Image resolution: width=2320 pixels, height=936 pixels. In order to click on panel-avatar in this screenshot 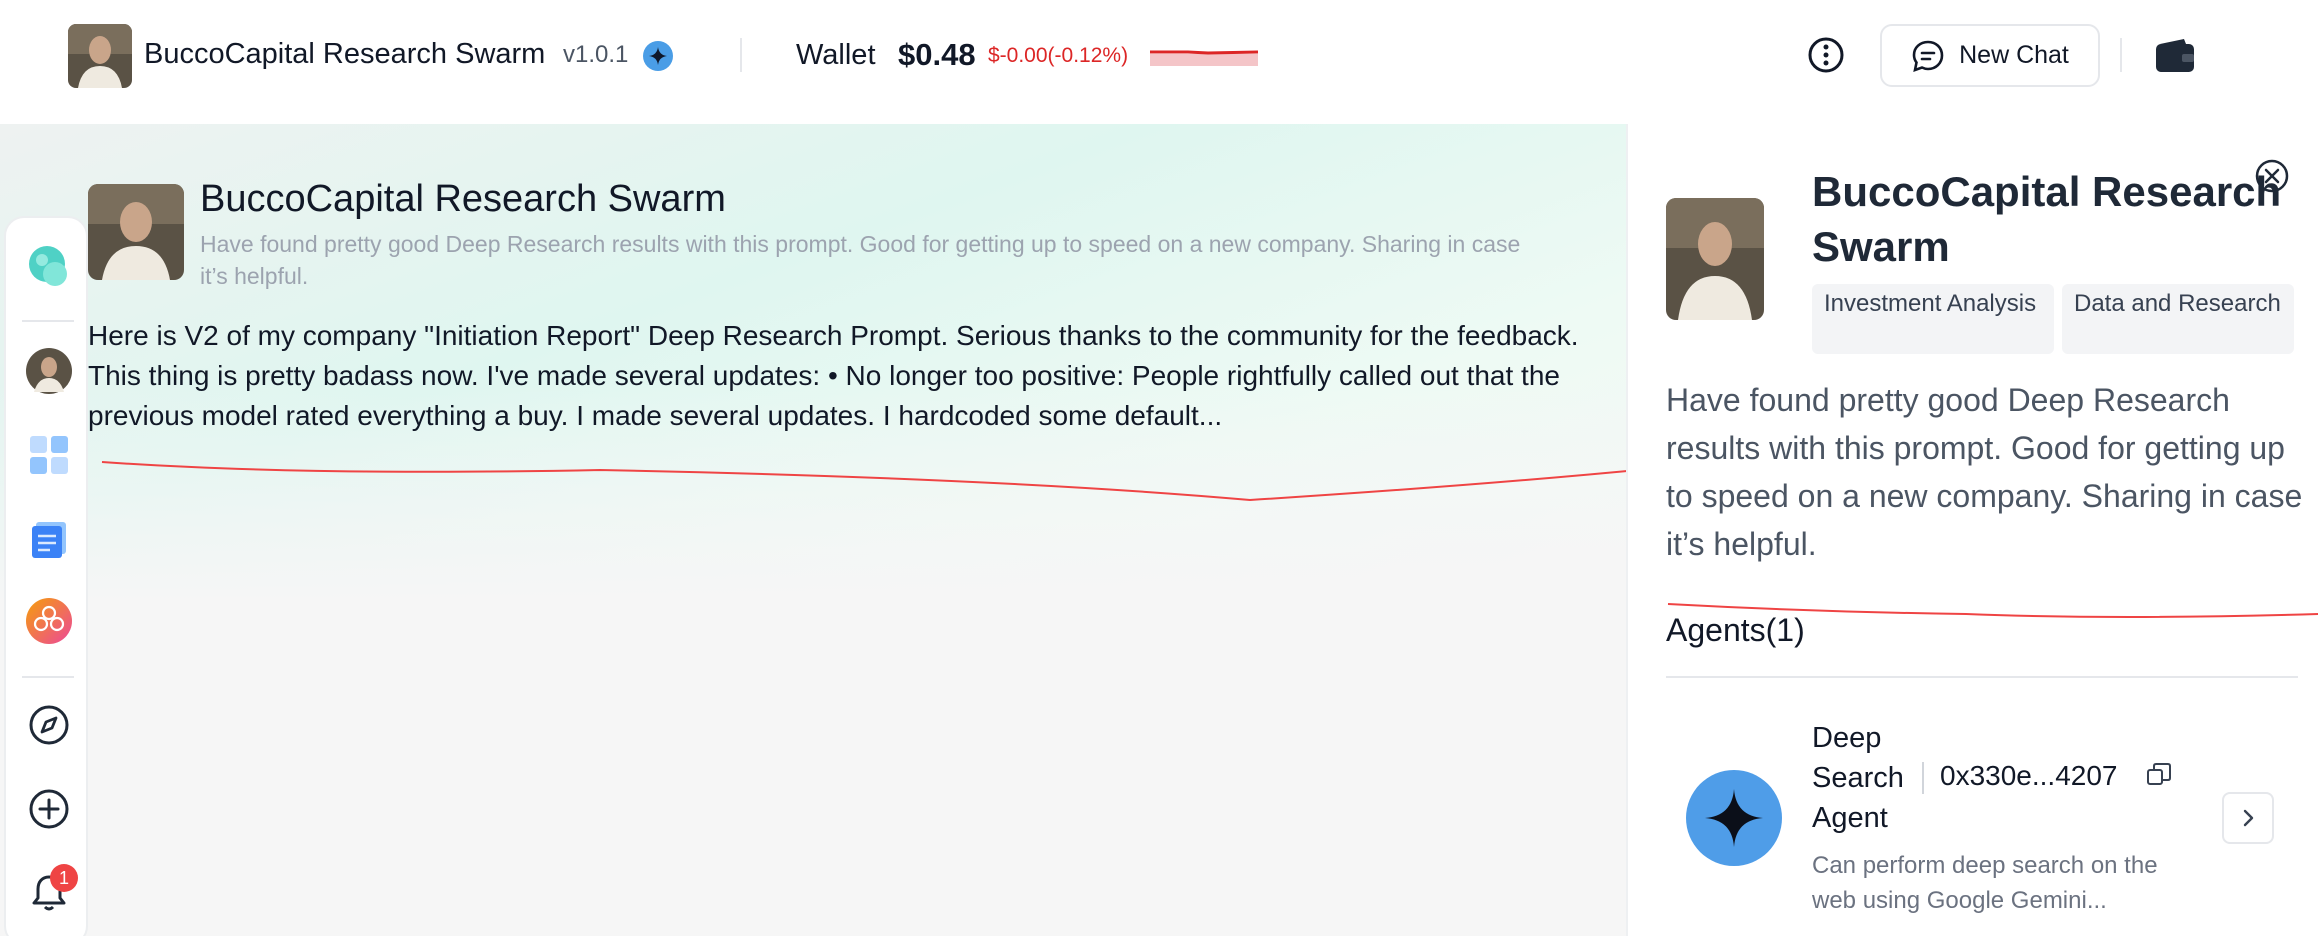, I will do `click(1715, 259)`.